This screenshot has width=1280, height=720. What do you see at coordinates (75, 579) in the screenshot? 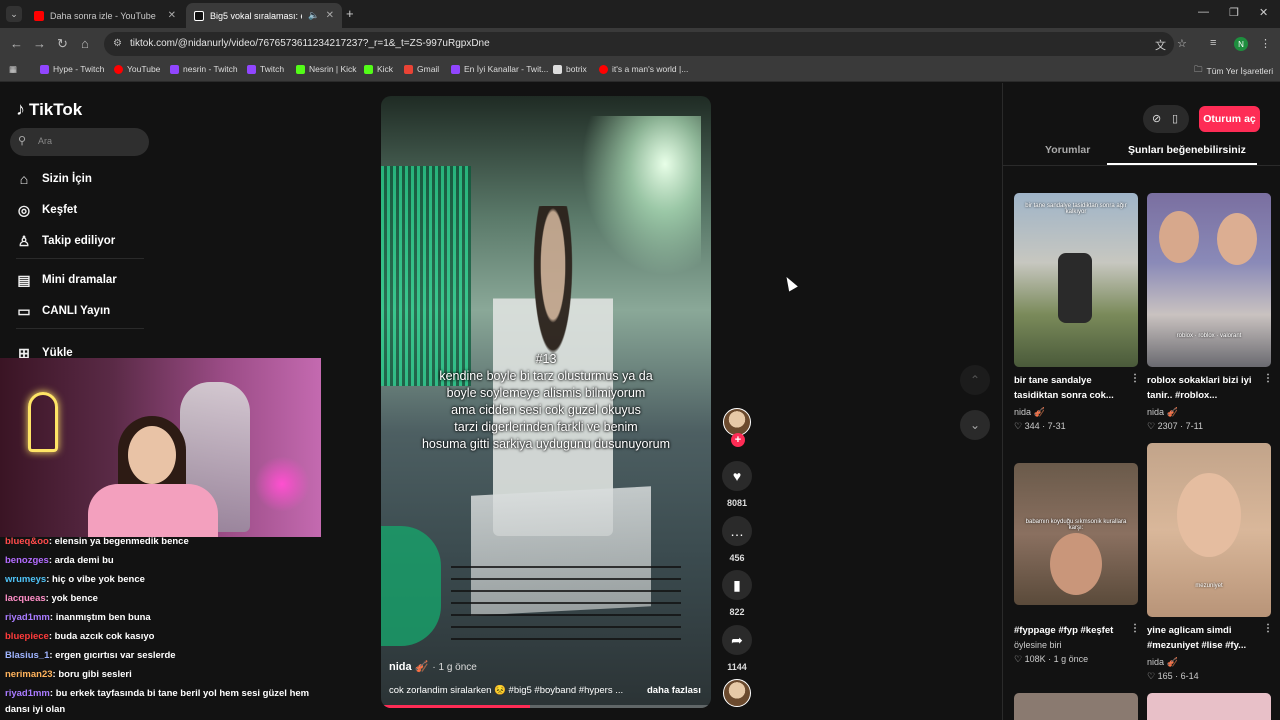
I see `chat-message: wrumeys: hiç o vibe yok bence` at bounding box center [75, 579].